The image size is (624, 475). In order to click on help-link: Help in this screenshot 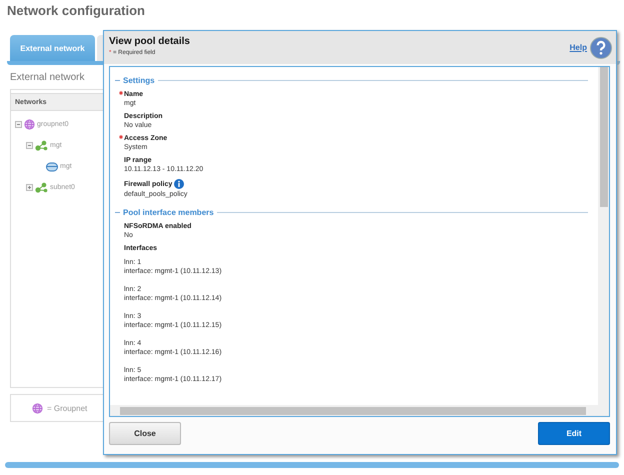, I will do `click(578, 47)`.